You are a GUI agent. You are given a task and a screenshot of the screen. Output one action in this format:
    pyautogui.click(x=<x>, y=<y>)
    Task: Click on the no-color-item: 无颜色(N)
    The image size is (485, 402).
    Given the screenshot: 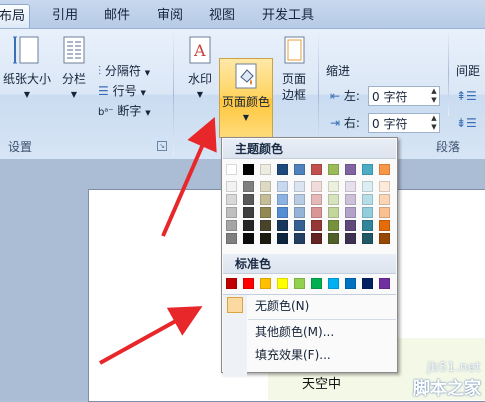 What is the action you would take?
    pyautogui.click(x=309, y=306)
    